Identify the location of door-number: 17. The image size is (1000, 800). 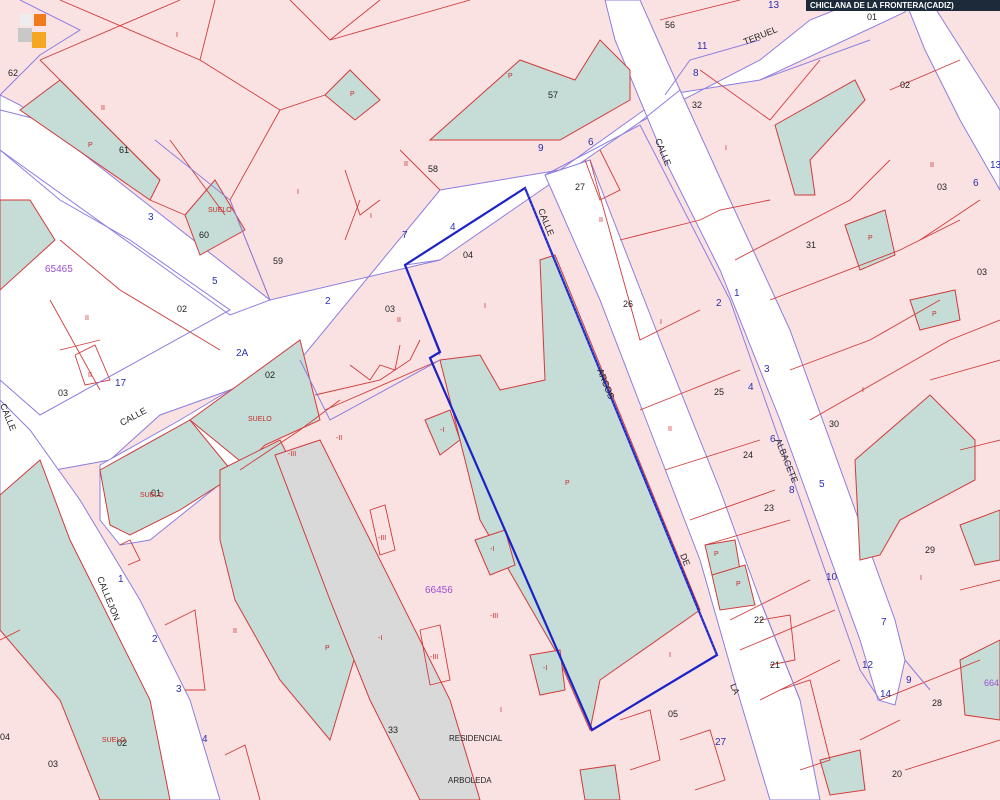
(121, 383).